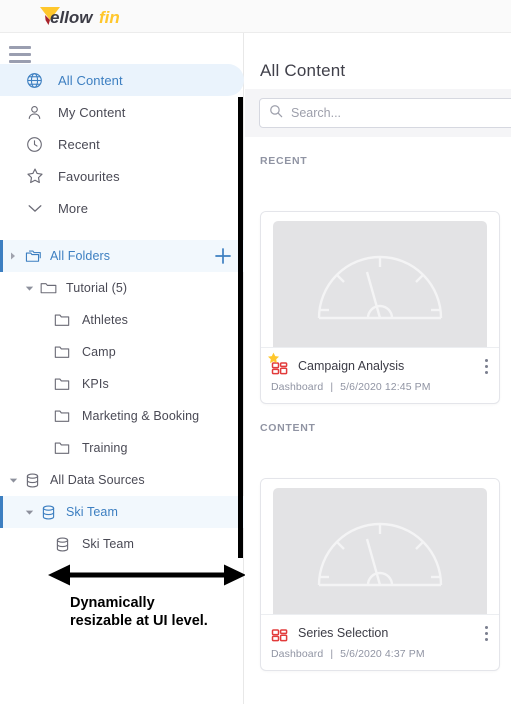 The height and width of the screenshot is (704, 511). What do you see at coordinates (39, 80) in the screenshot?
I see `globe-icon` at bounding box center [39, 80].